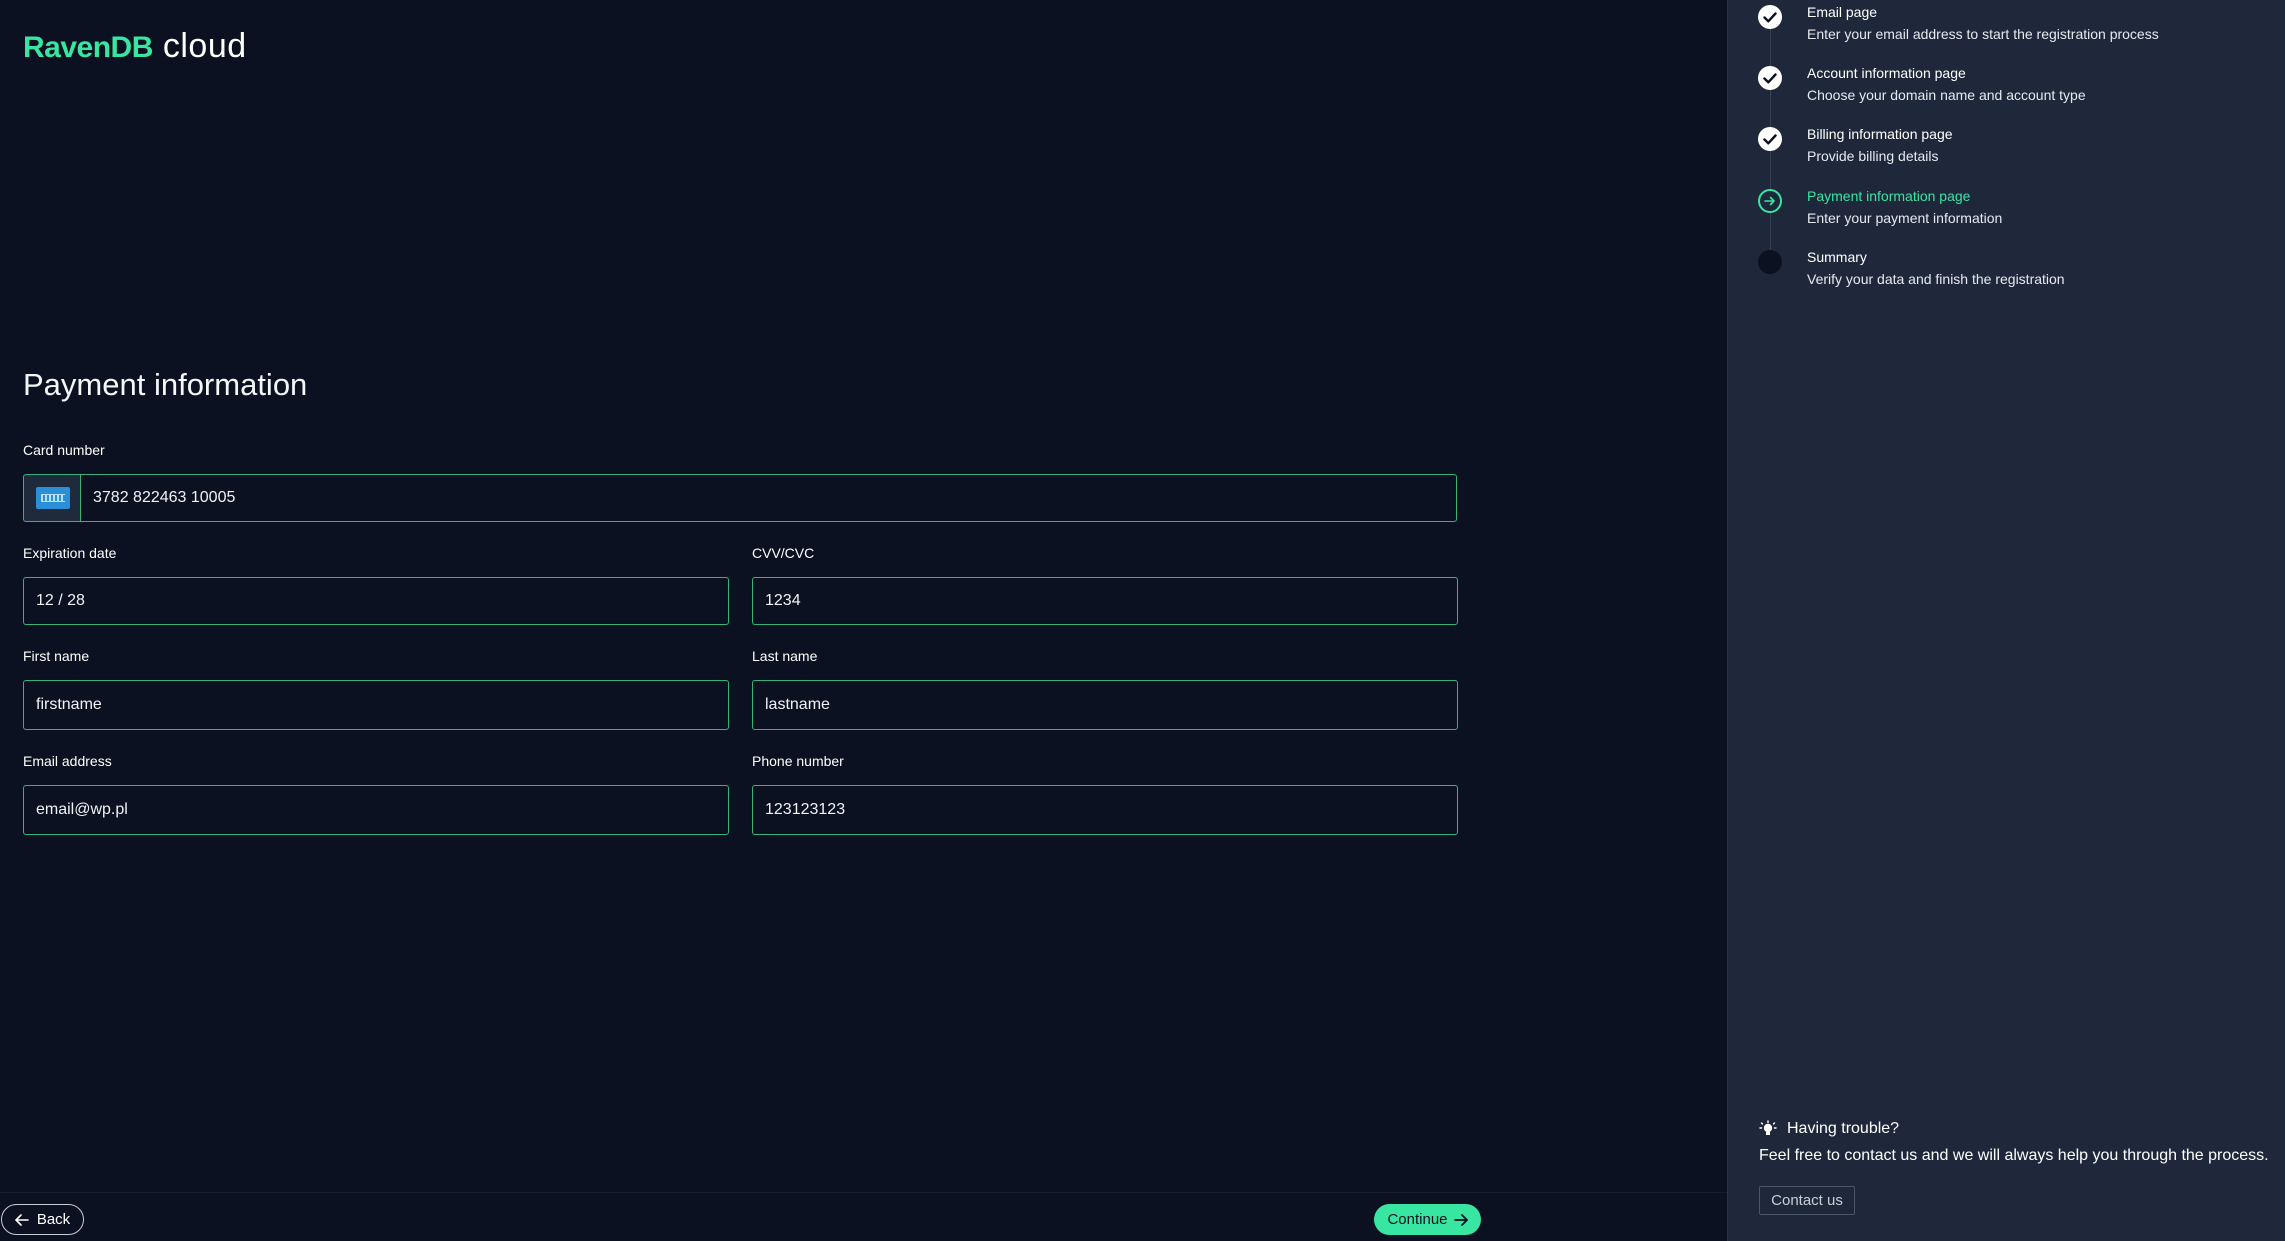 The width and height of the screenshot is (2285, 1241). Describe the element at coordinates (70, 553) in the screenshot. I see `expiration-date-label: Expiration date` at that location.